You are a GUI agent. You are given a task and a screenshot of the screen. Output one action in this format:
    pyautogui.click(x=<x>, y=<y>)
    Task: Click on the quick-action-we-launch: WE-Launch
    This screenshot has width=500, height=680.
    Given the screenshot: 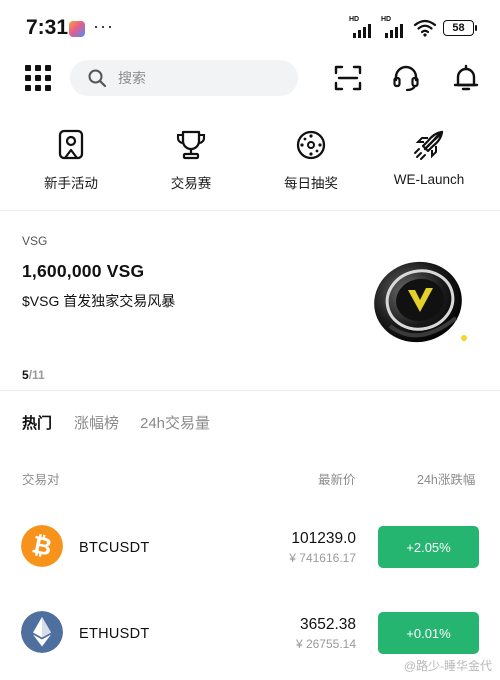 What is the action you would take?
    pyautogui.click(x=429, y=157)
    